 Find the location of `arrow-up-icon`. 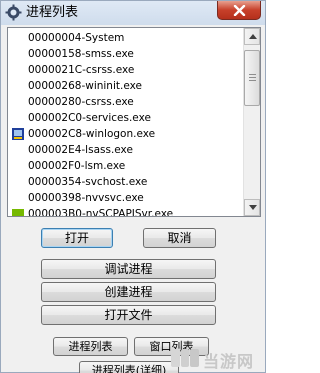

arrow-up-icon is located at coordinates (253, 36).